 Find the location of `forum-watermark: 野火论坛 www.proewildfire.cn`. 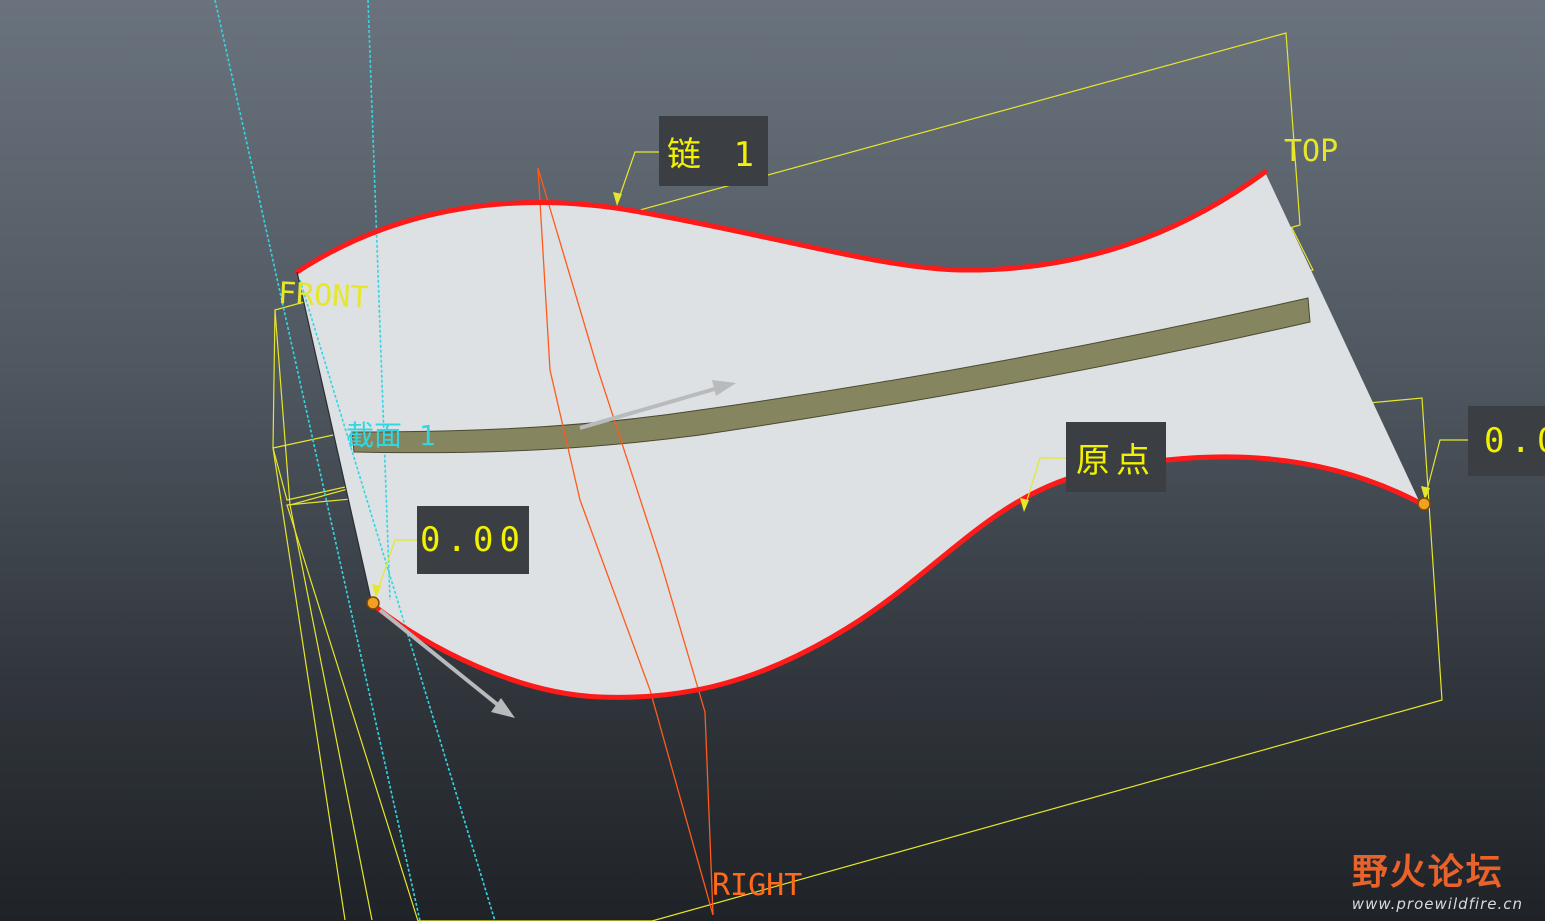

forum-watermark: 野火论坛 www.proewildfire.cn is located at coordinates (1437, 878).